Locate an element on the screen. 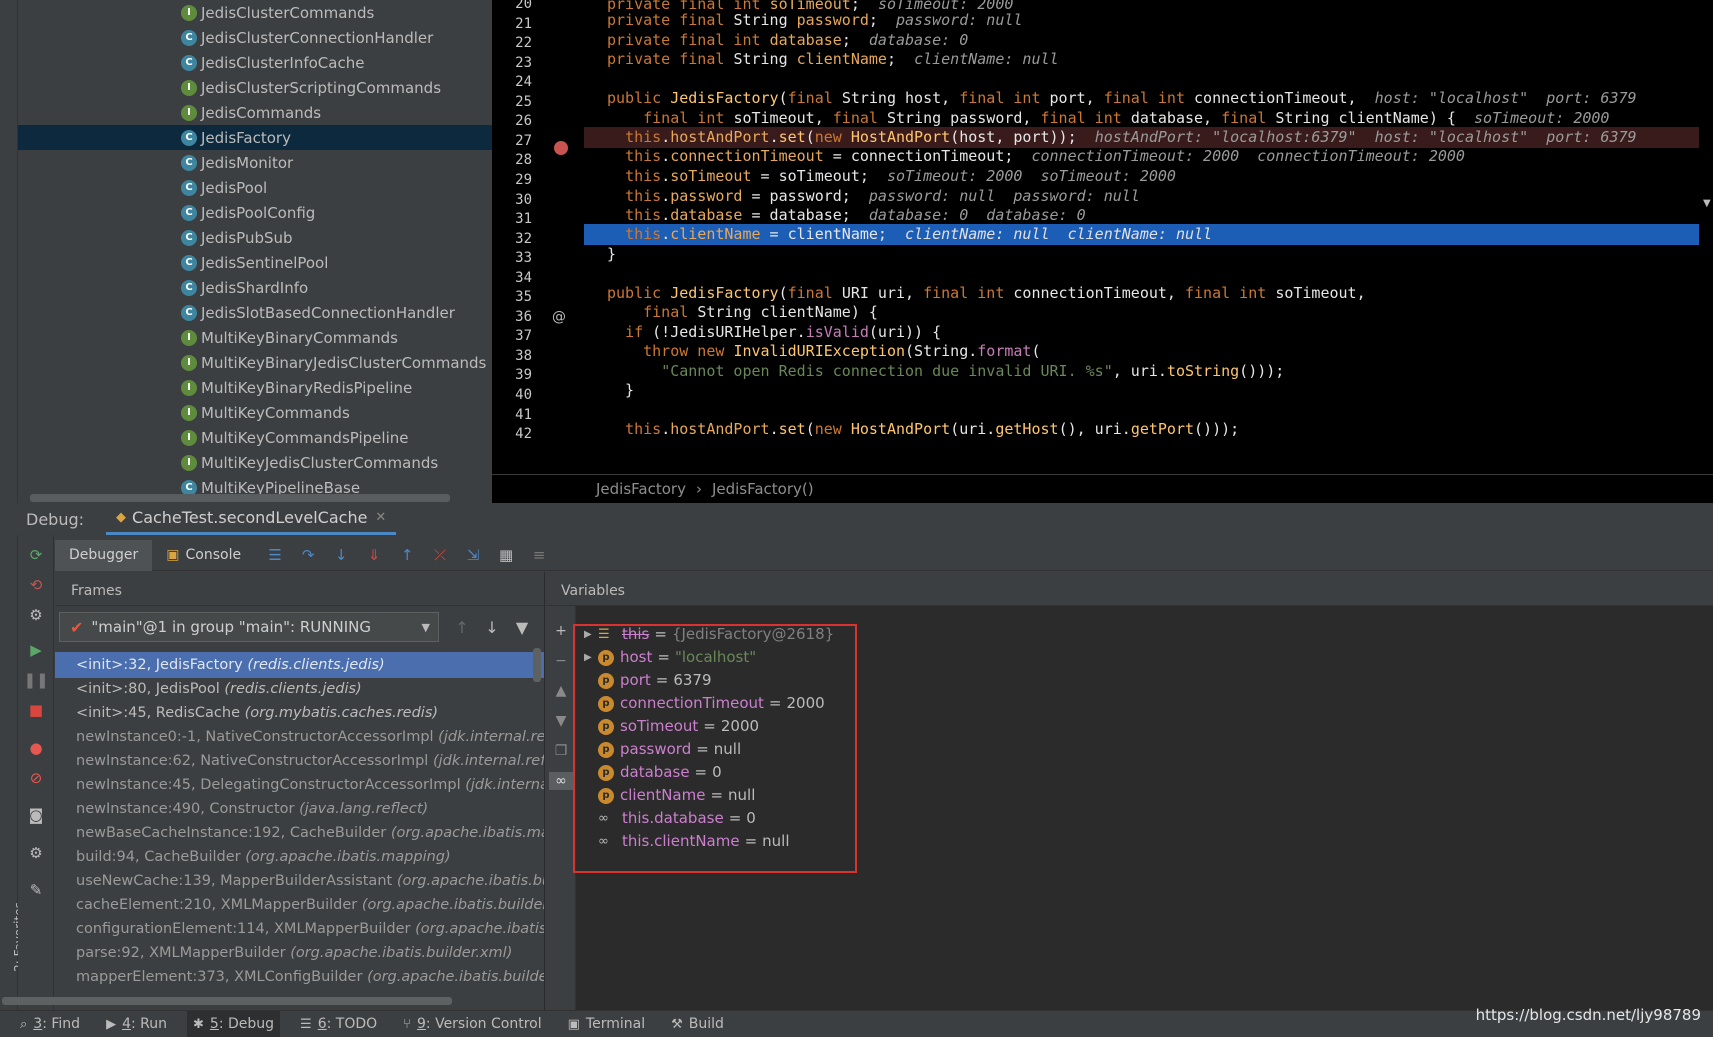  tool-tab-build: ⚒ Build is located at coordinates (697, 1024).